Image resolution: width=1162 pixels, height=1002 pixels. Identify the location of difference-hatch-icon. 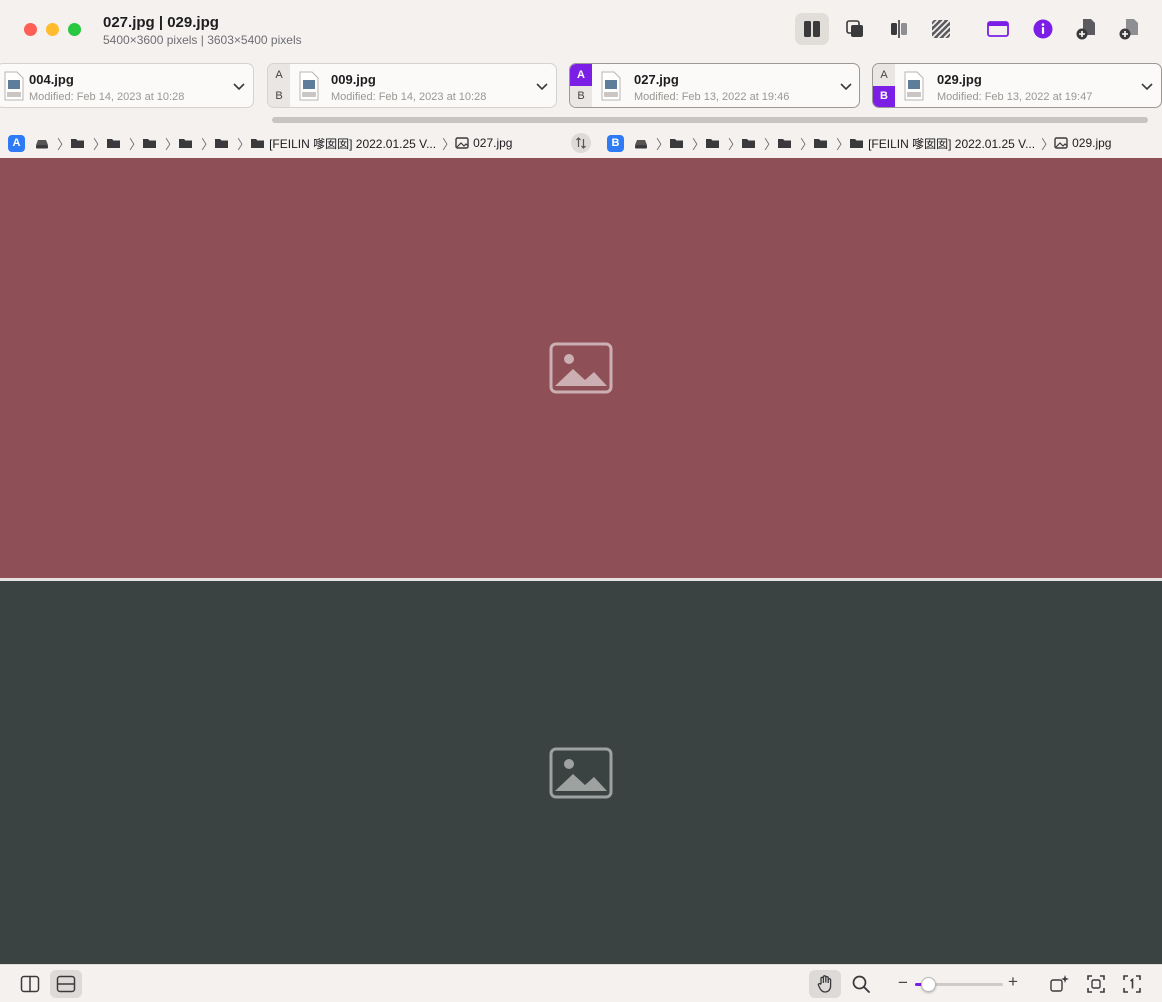
(941, 29).